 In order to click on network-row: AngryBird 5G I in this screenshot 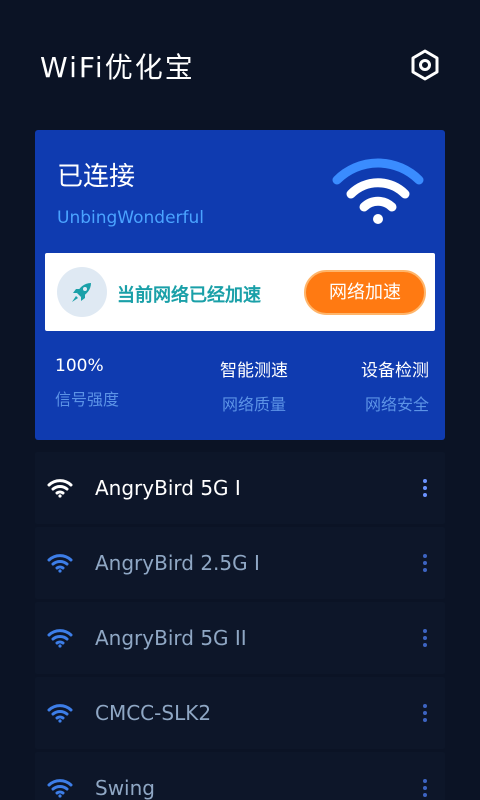, I will do `click(240, 488)`.